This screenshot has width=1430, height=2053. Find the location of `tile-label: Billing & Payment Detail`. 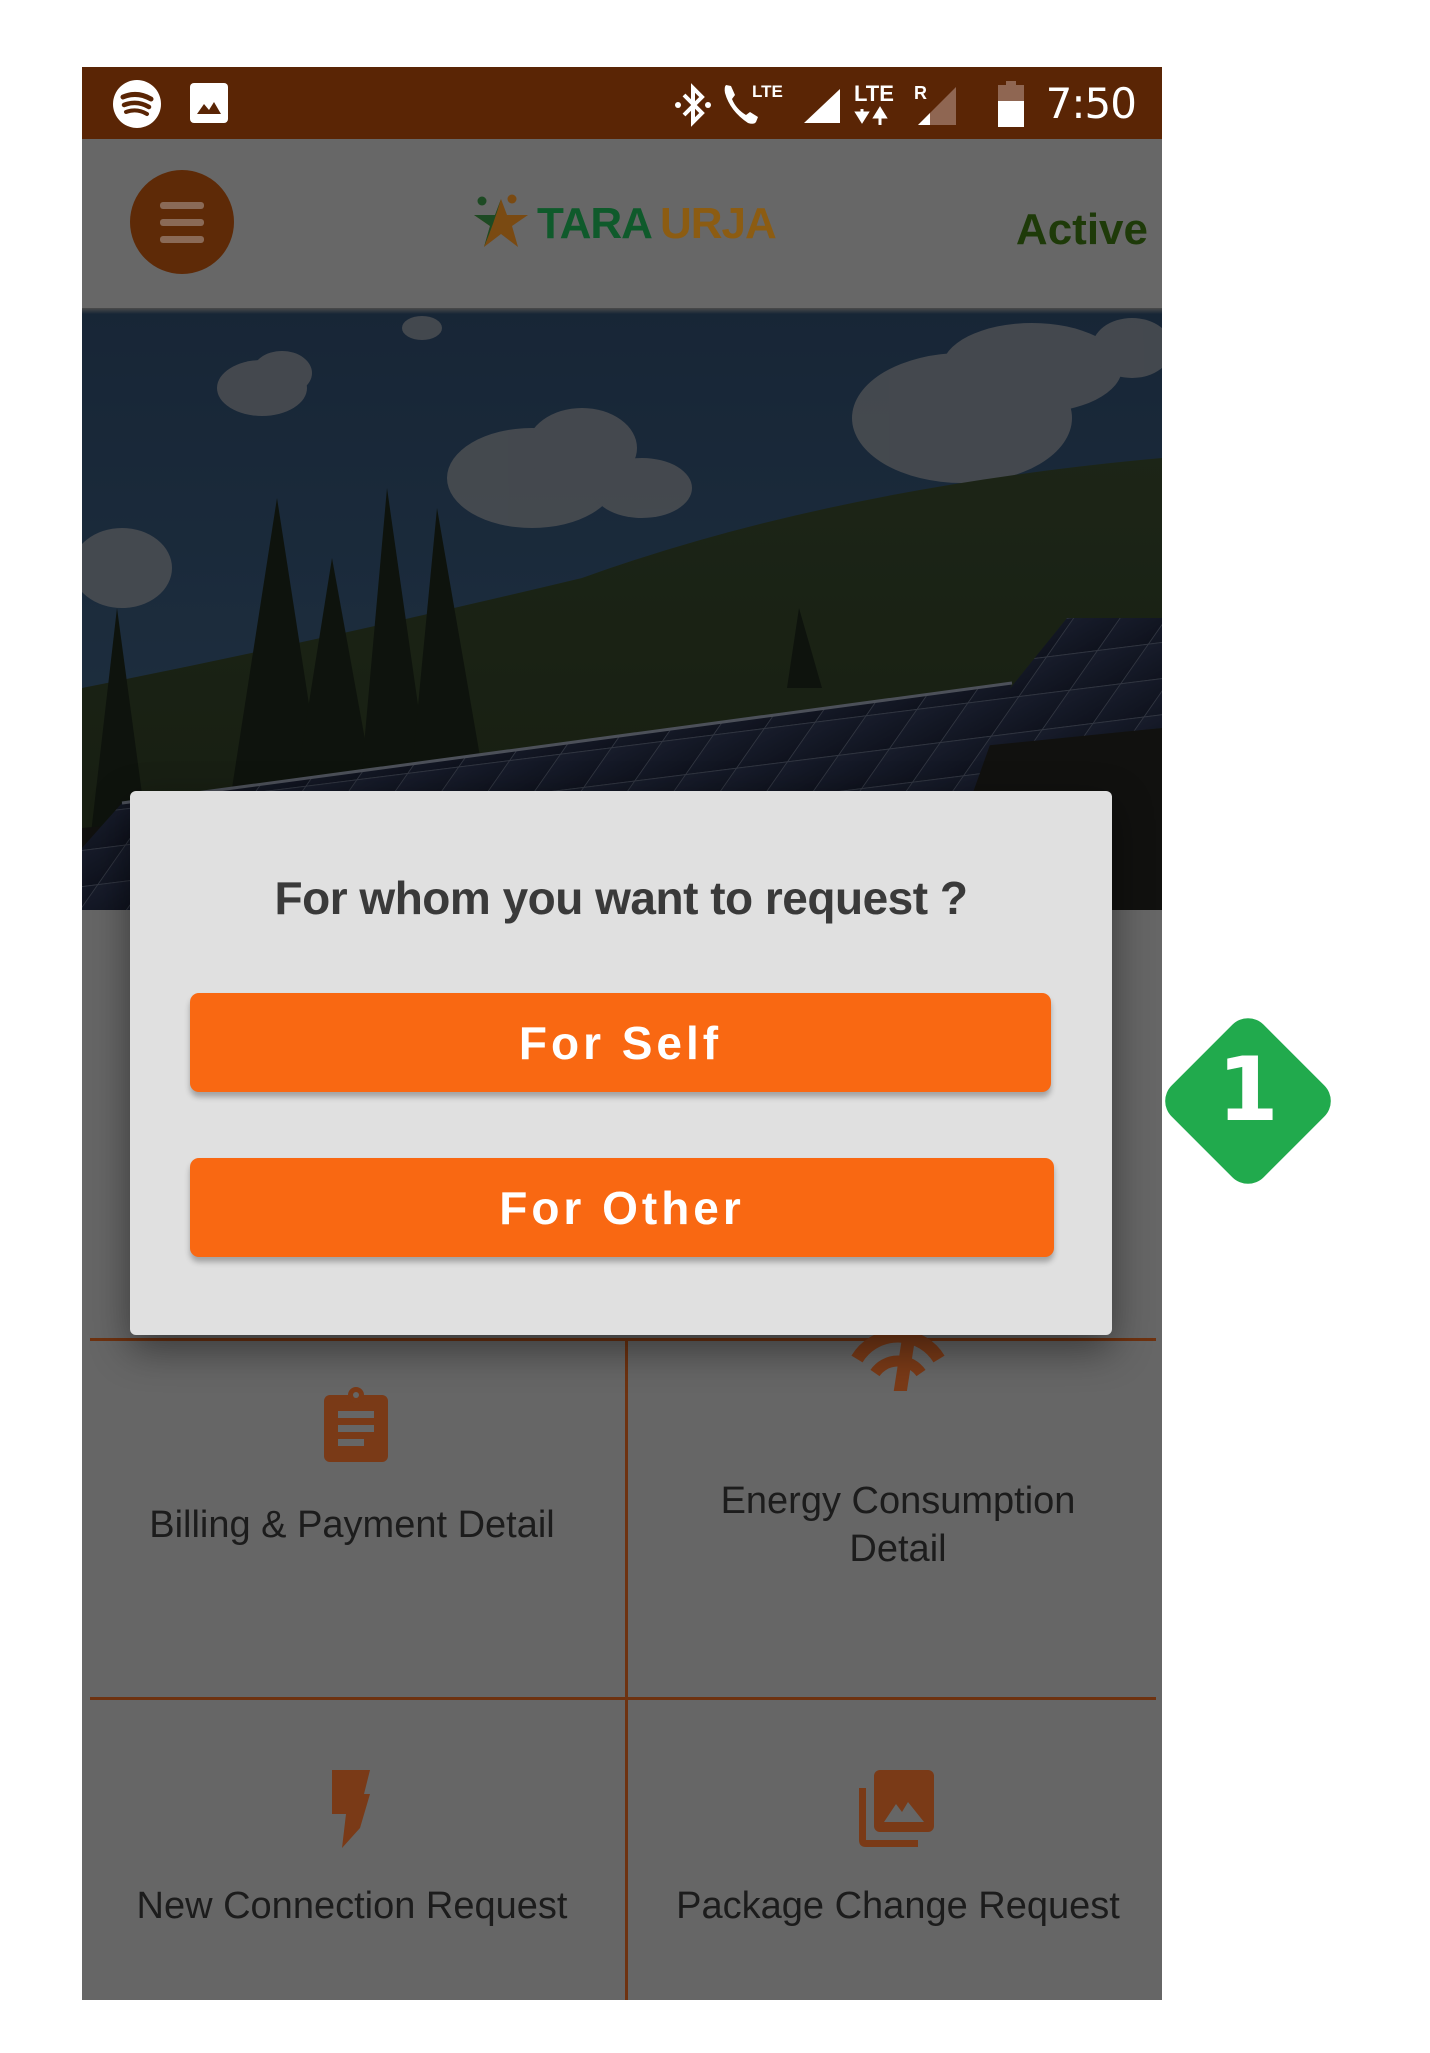

tile-label: Billing & Payment Detail is located at coordinates (352, 1525).